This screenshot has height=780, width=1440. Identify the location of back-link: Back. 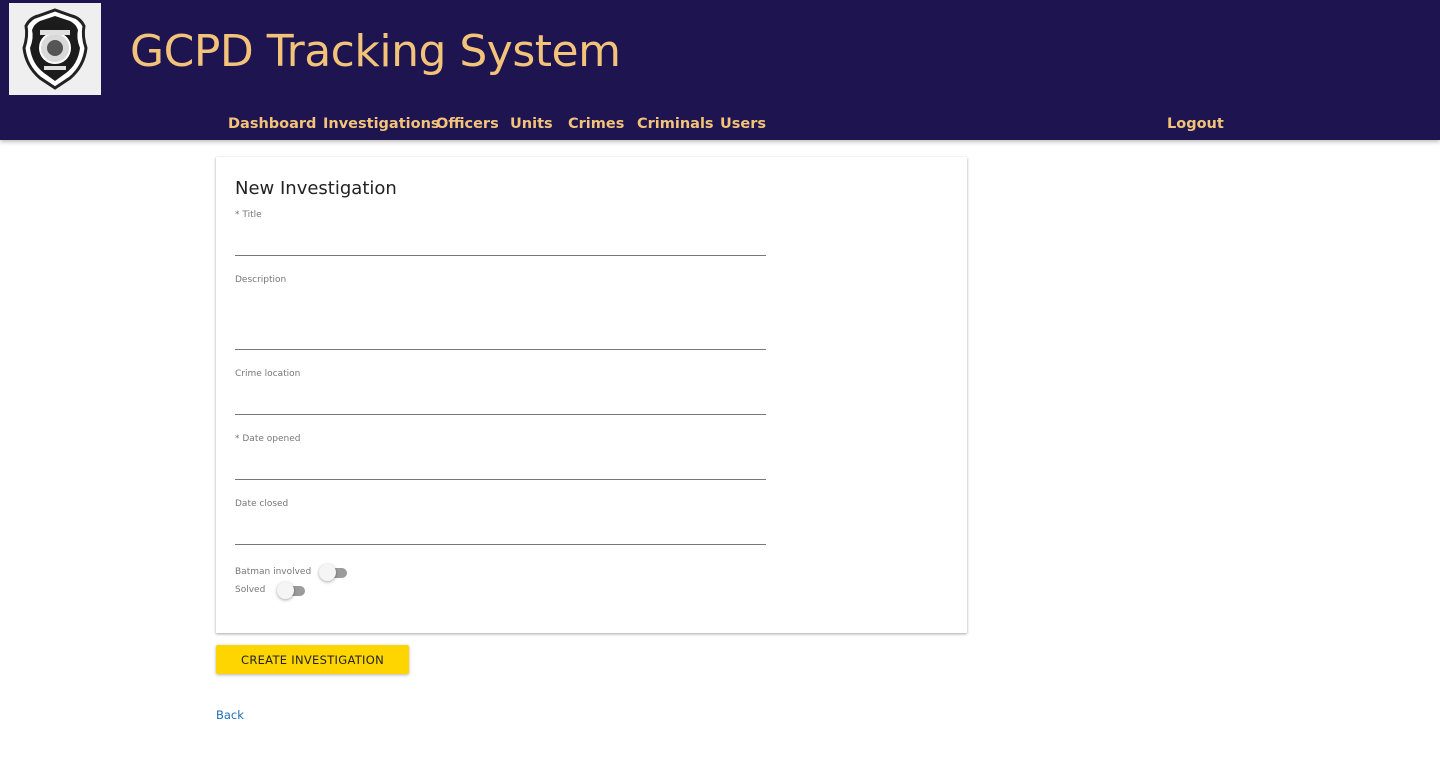
(230, 715).